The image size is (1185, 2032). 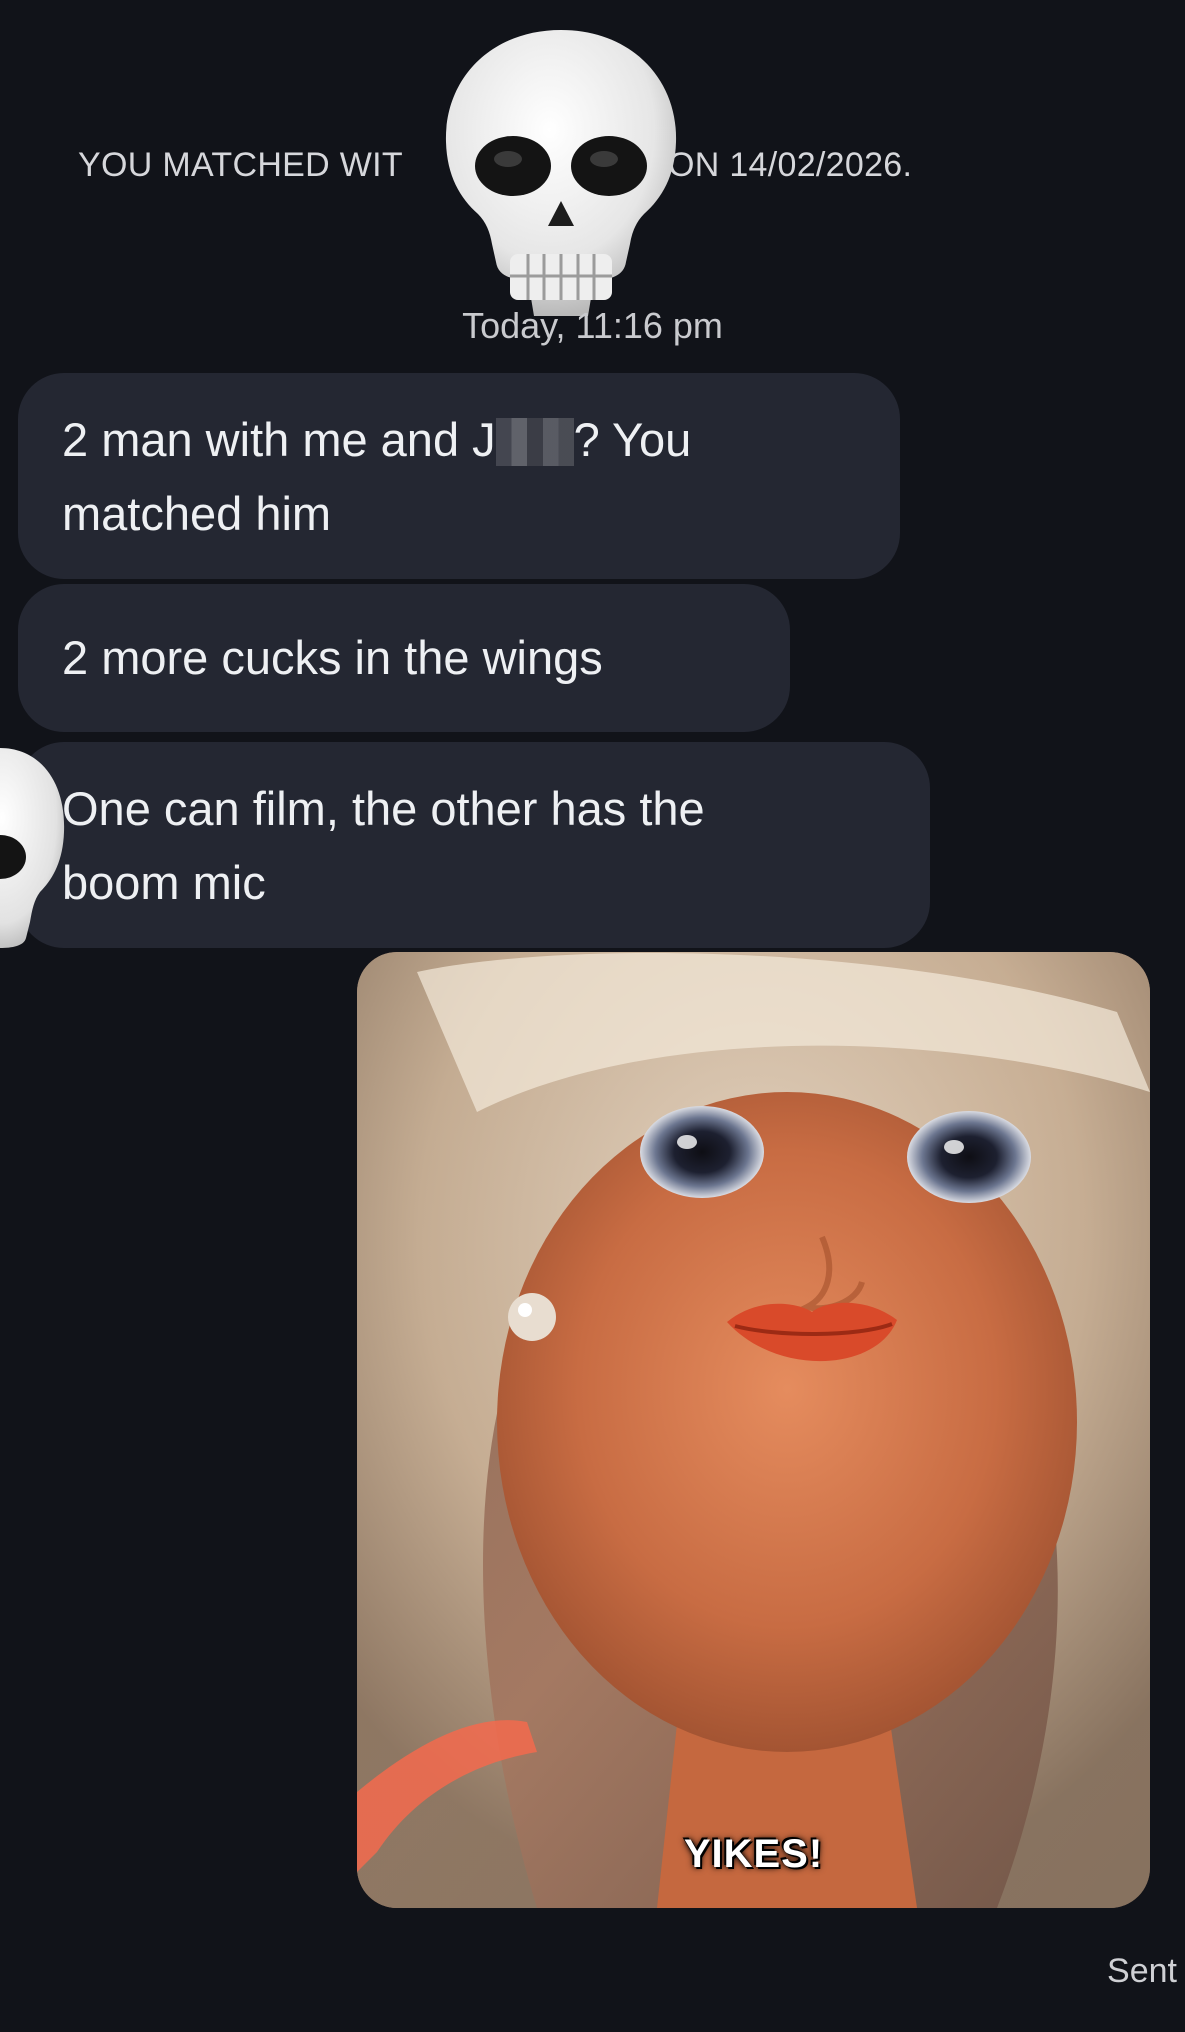 What do you see at coordinates (1142, 1971) in the screenshot?
I see `message-status: Sent` at bounding box center [1142, 1971].